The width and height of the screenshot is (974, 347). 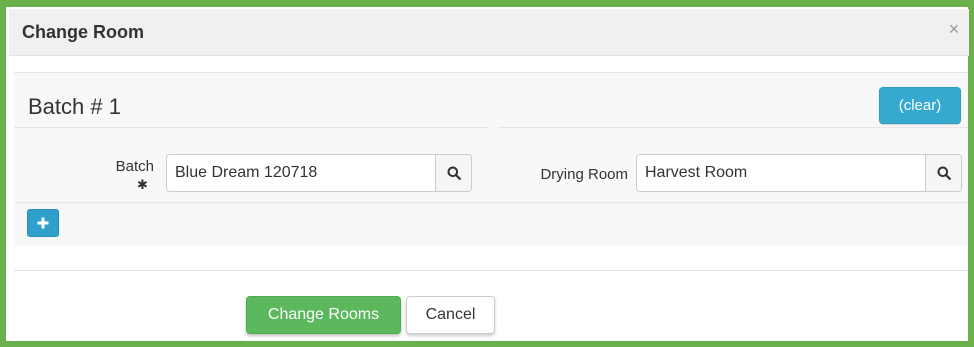 I want to click on batch-search-button, so click(x=453, y=173).